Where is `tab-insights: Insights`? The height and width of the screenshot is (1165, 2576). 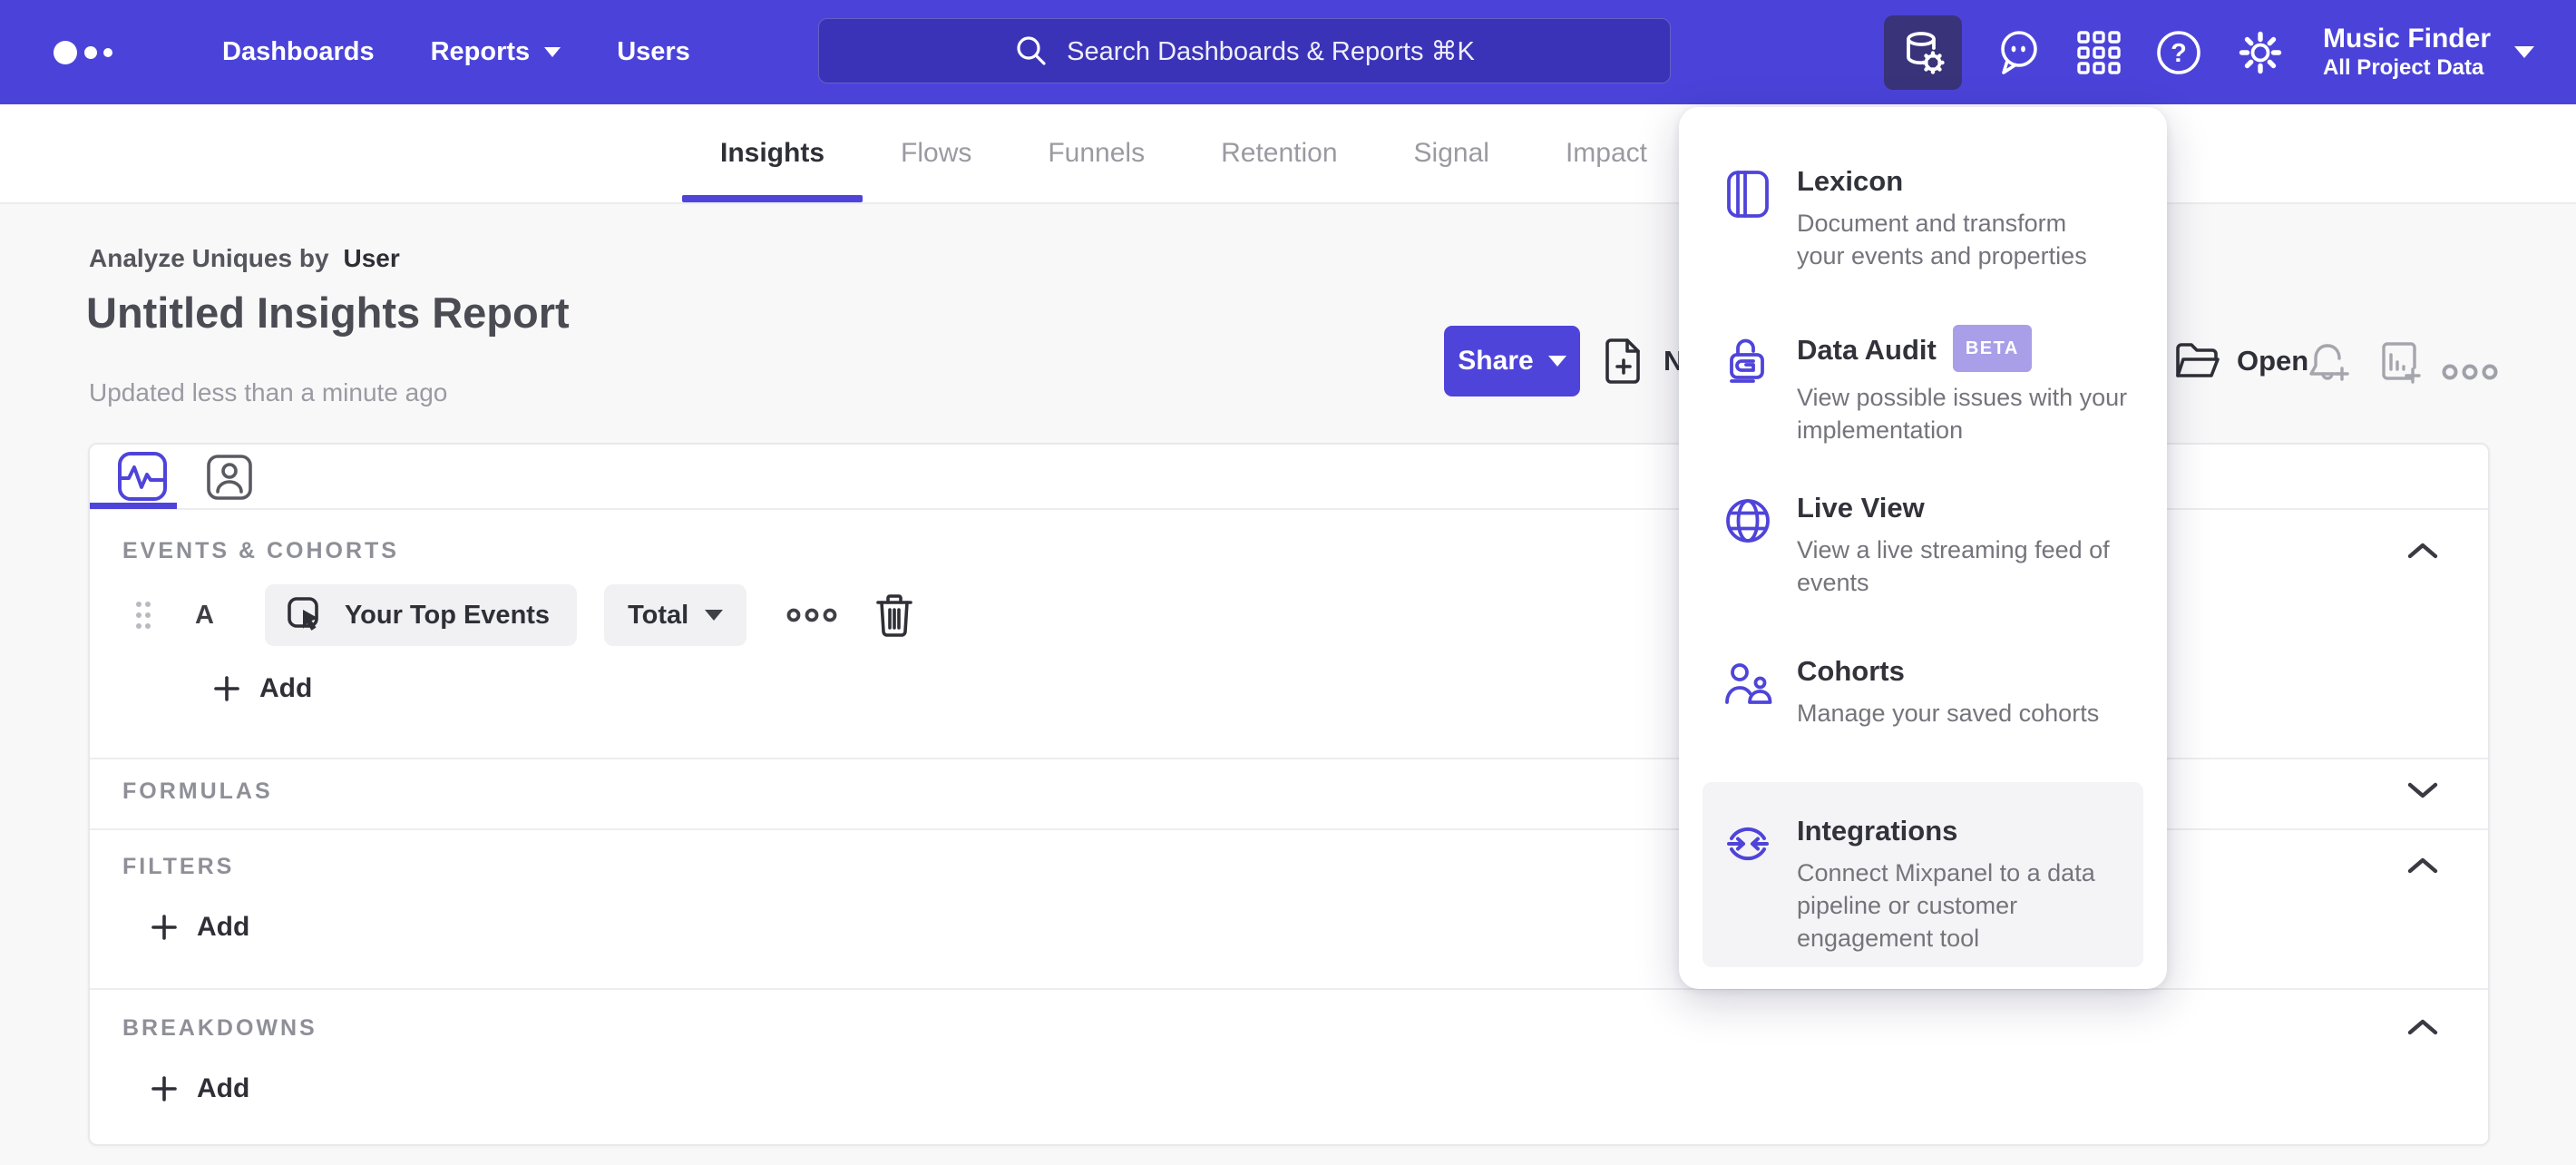 tab-insights: Insights is located at coordinates (773, 153).